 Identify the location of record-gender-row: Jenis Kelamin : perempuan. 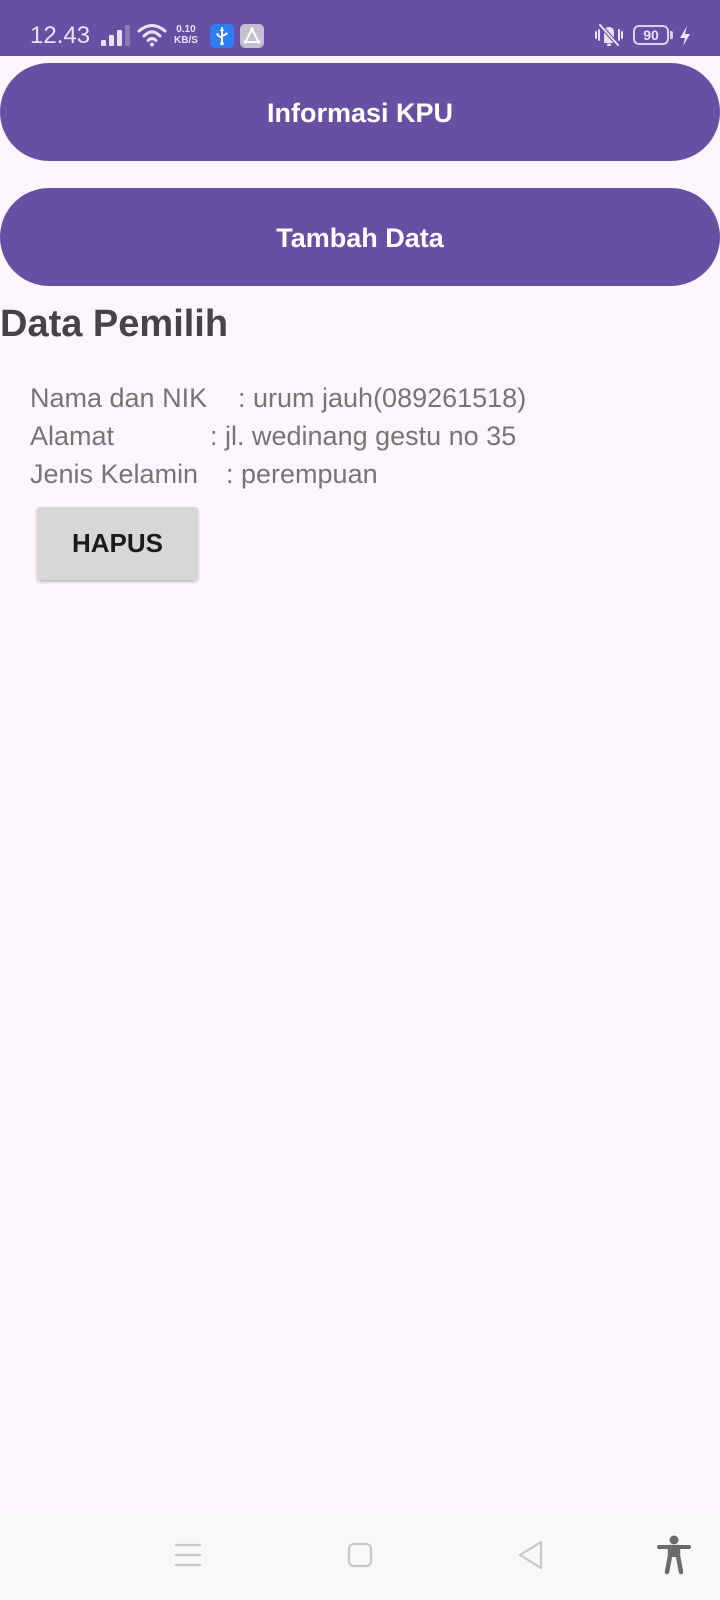
(310, 474).